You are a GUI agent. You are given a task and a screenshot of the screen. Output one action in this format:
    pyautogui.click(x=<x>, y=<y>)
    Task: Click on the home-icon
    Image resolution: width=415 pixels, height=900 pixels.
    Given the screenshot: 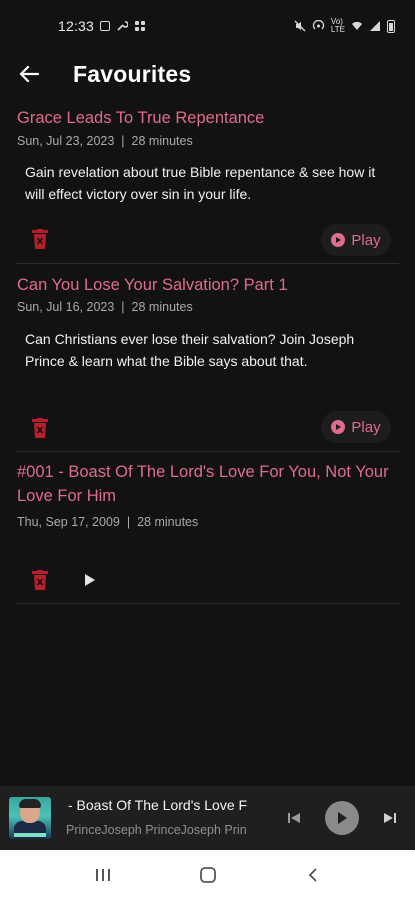 What is the action you would take?
    pyautogui.click(x=207, y=875)
    